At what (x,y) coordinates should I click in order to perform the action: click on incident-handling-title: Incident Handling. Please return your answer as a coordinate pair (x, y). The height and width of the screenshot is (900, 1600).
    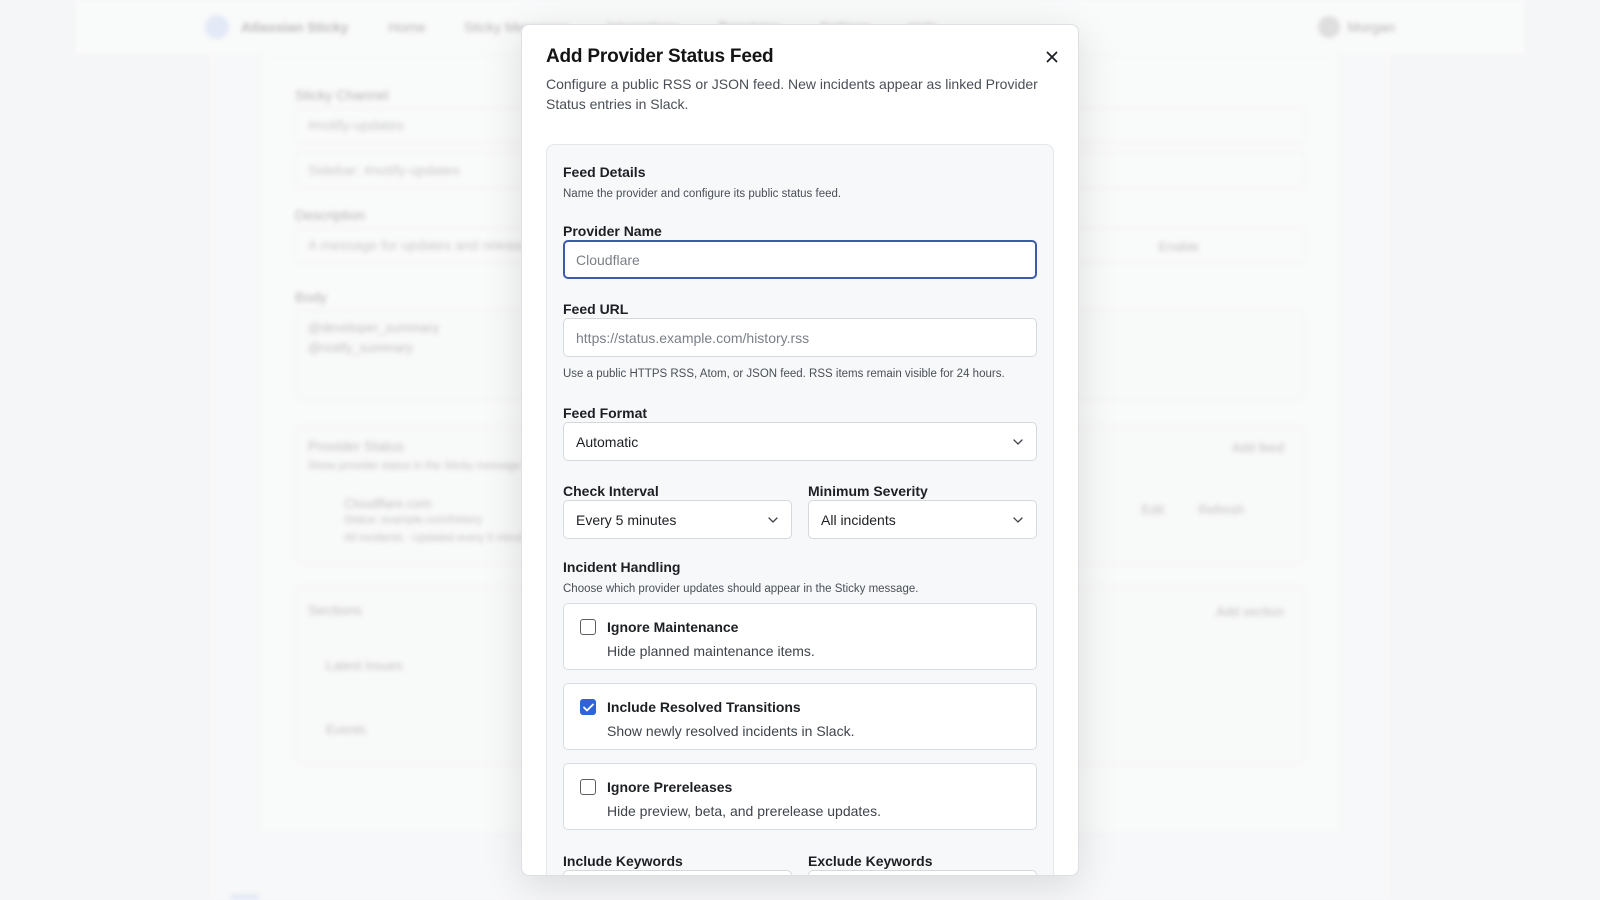
    Looking at the image, I should click on (622, 567).